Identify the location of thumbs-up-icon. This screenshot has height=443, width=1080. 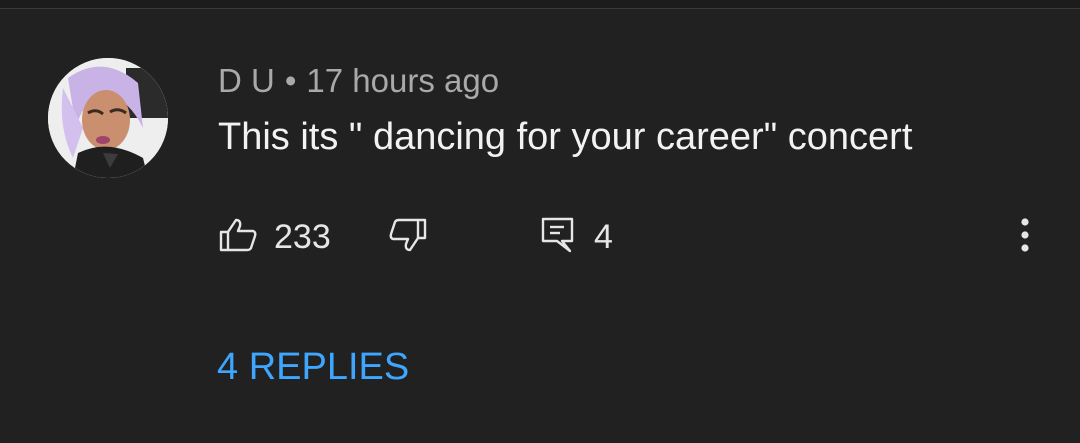
(238, 237).